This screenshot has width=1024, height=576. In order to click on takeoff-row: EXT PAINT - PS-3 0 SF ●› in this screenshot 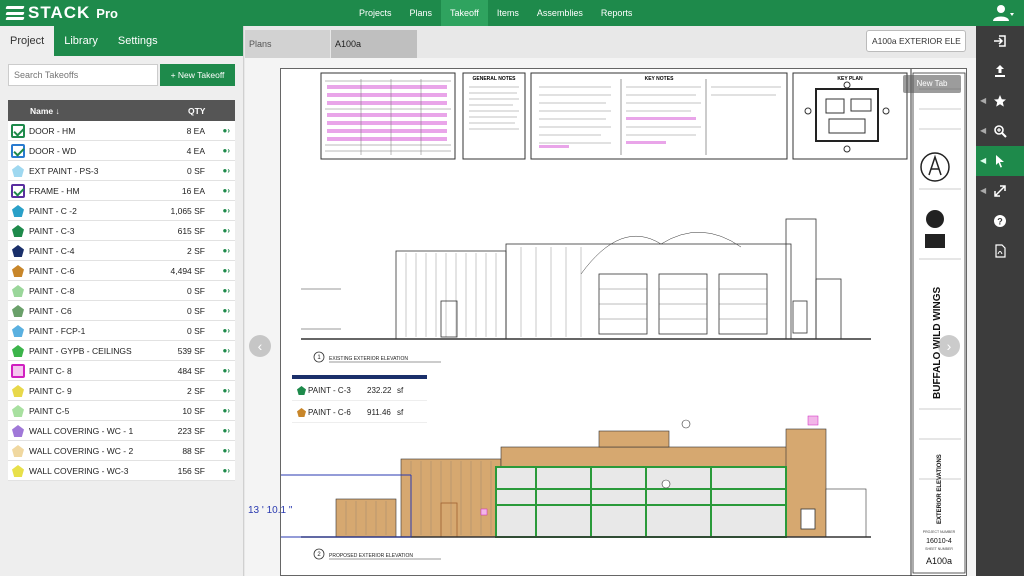, I will do `click(121, 171)`.